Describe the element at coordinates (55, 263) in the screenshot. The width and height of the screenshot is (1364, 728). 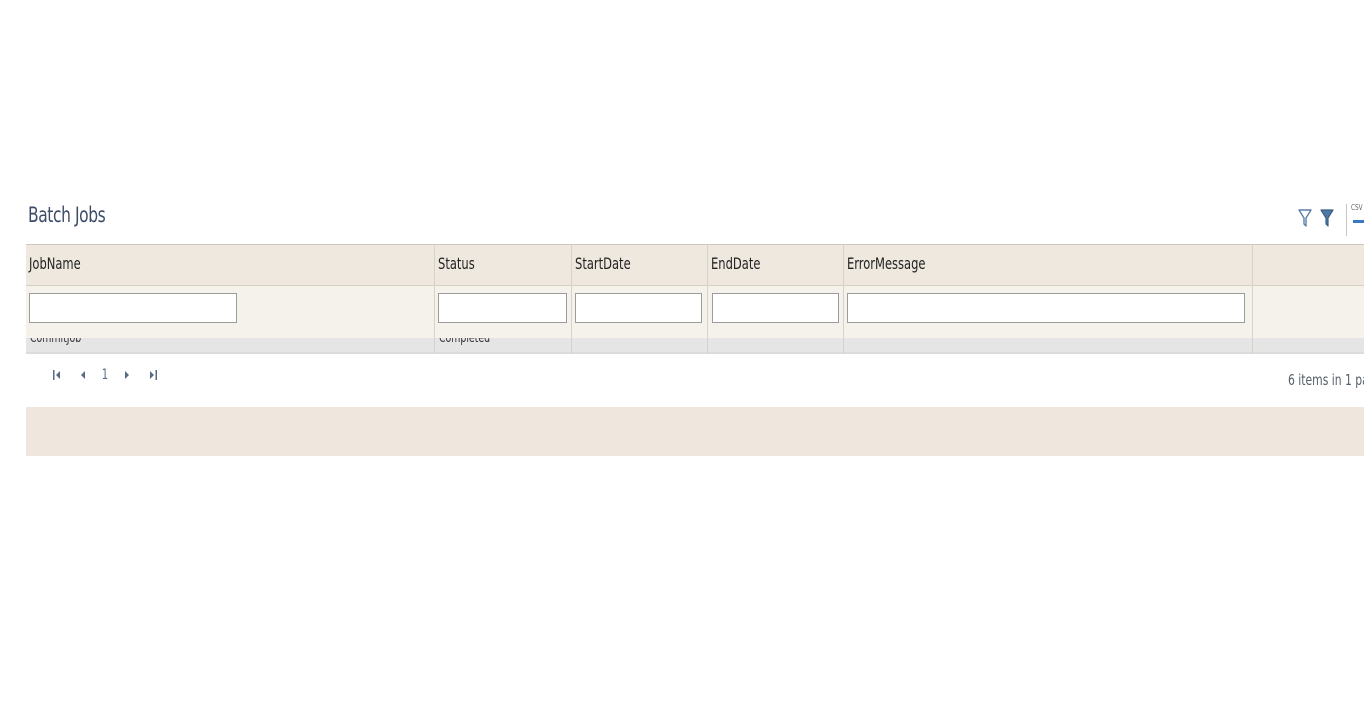
I see `column-header-jobname: JobName` at that location.